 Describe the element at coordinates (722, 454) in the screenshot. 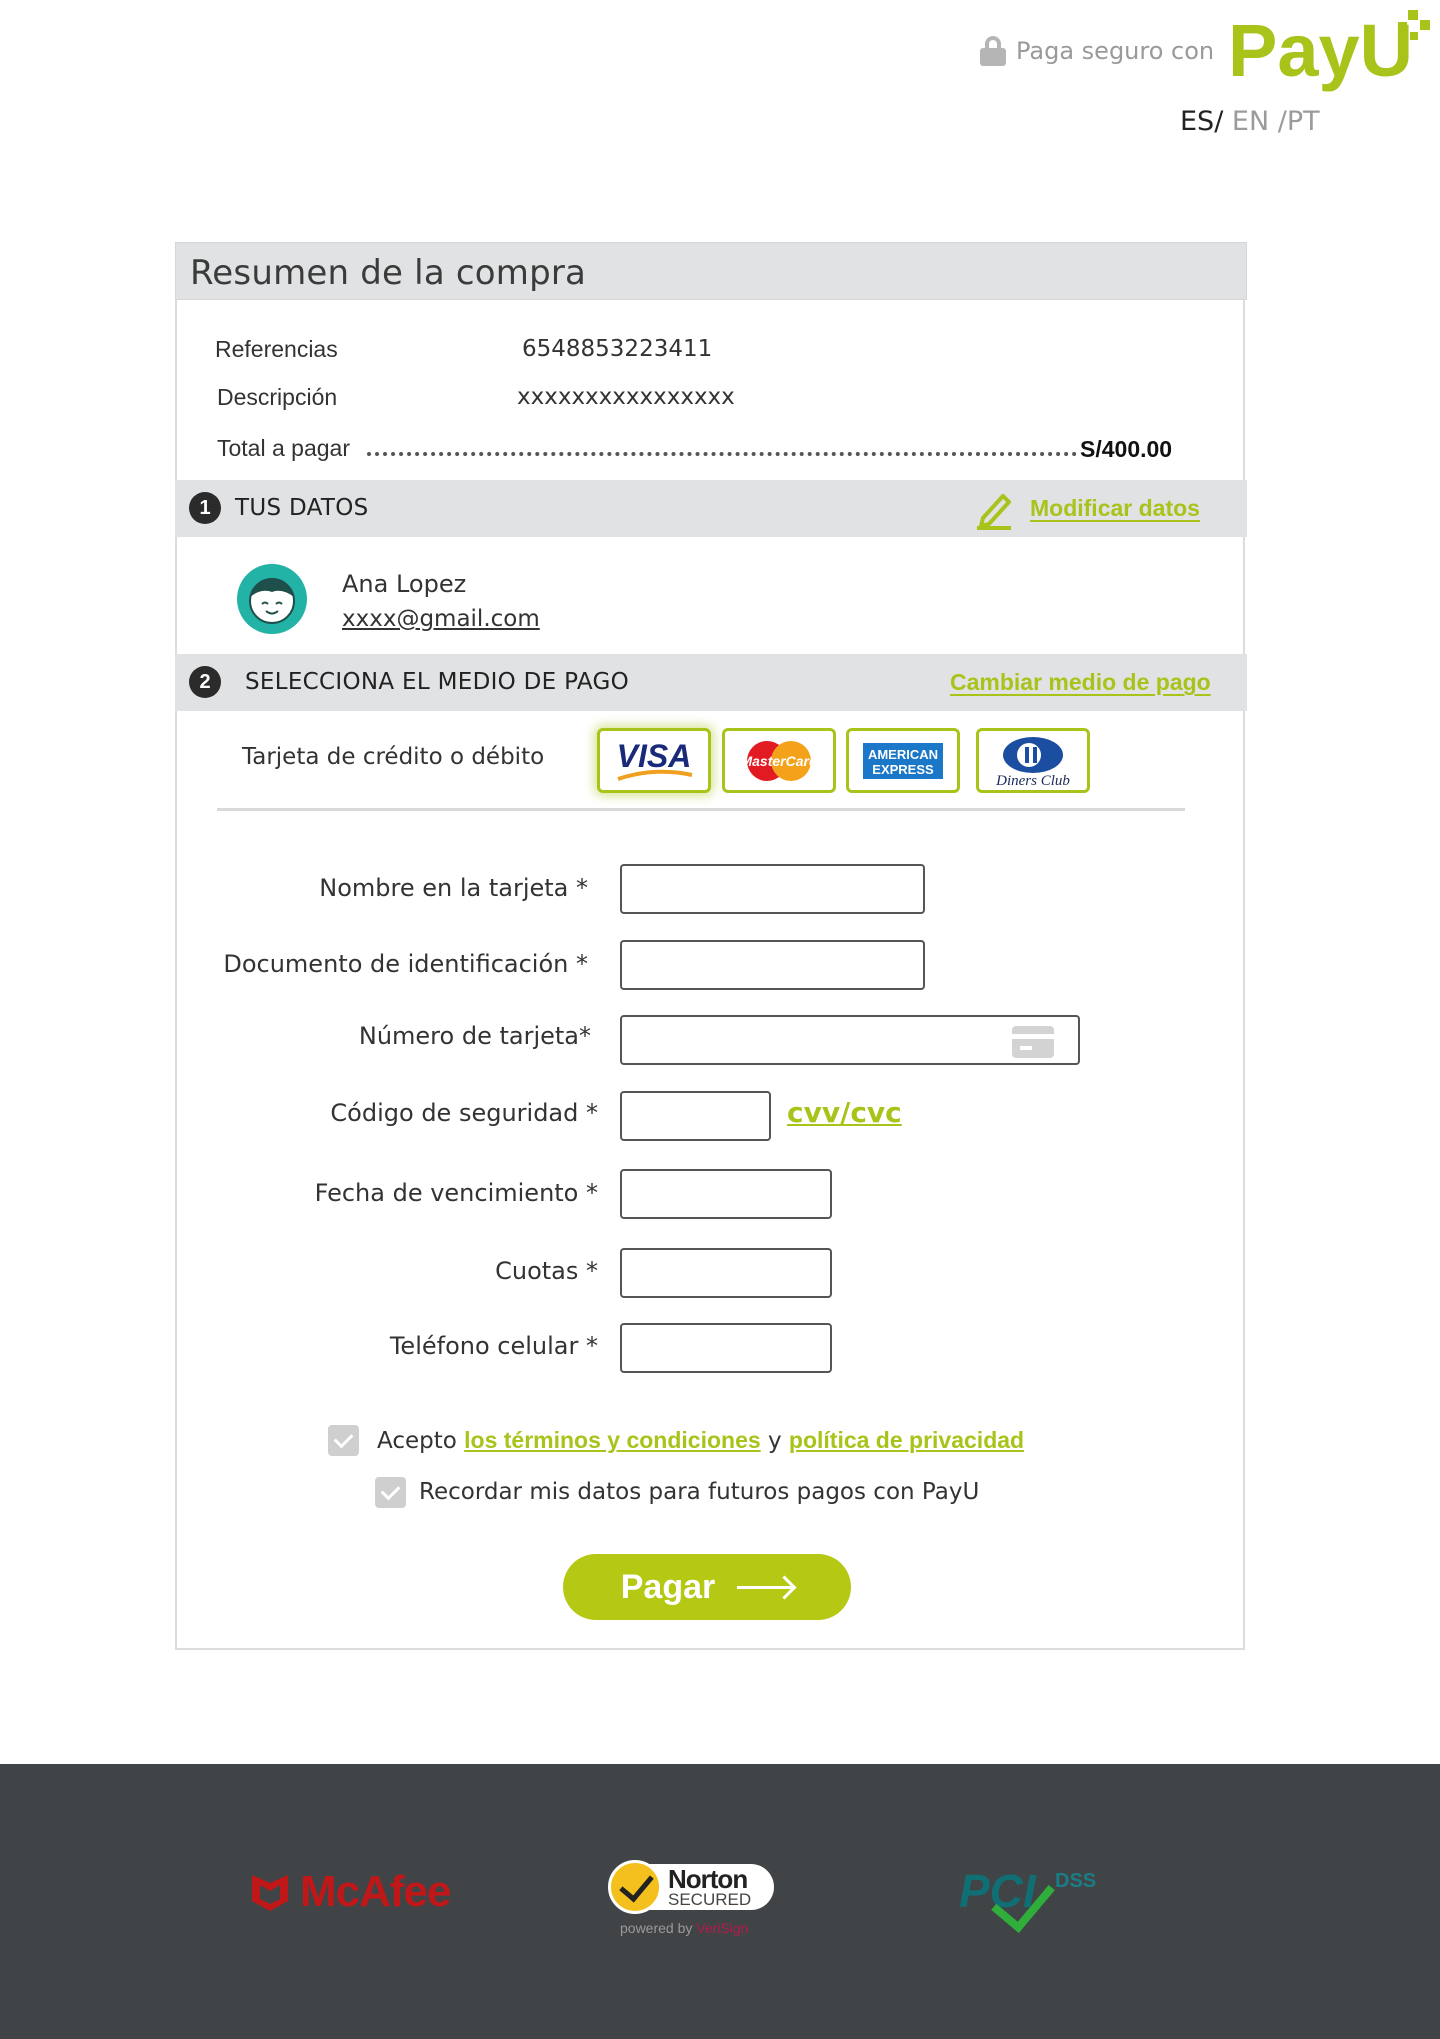

I see `total-dotted-leader` at that location.